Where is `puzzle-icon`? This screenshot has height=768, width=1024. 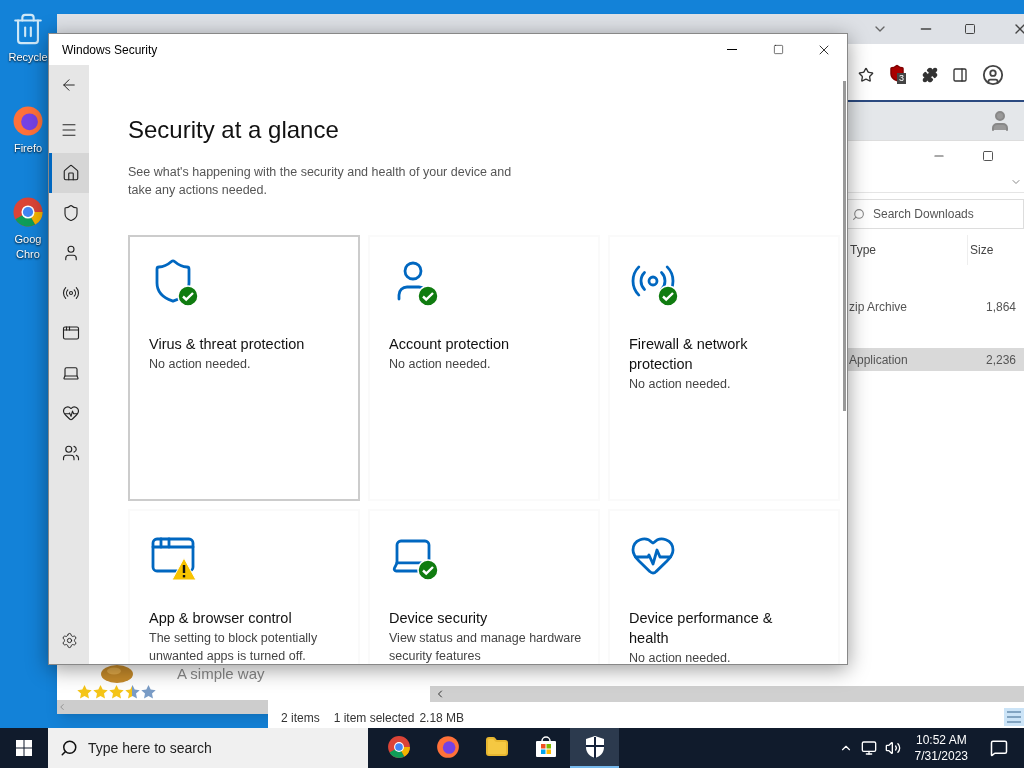 puzzle-icon is located at coordinates (930, 75).